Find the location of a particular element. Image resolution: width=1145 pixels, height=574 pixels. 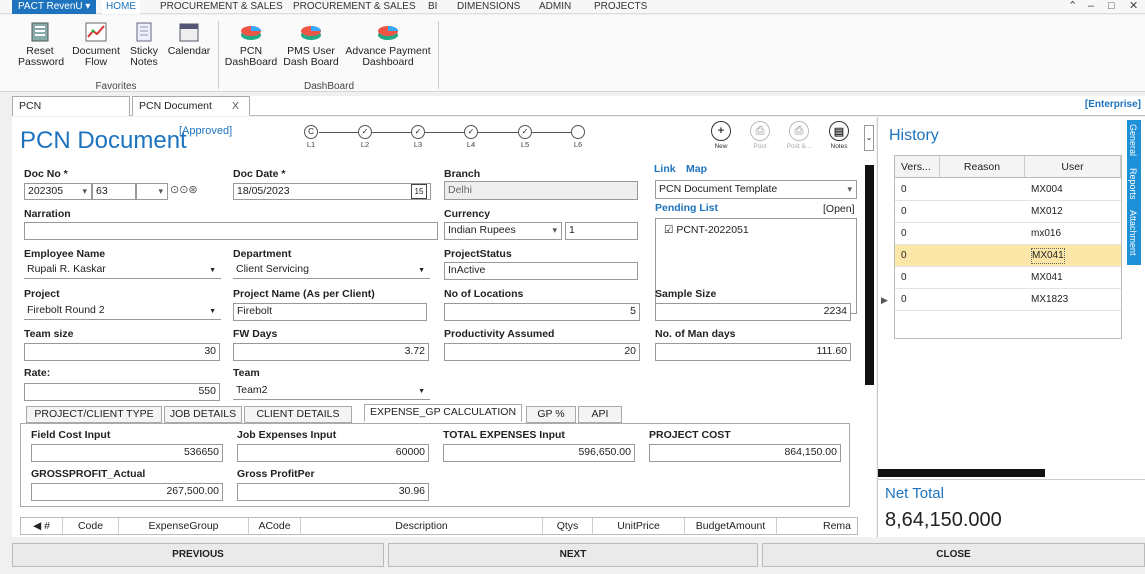

man-days-field: 111.60 is located at coordinates (753, 352).